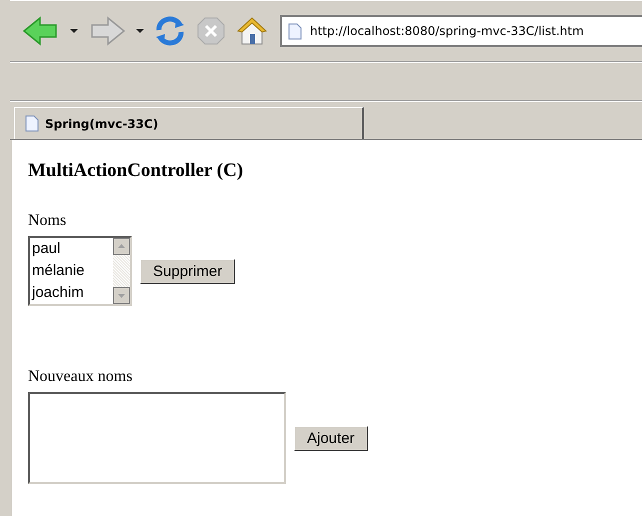  What do you see at coordinates (72, 249) in the screenshot?
I see `list-option: paul` at bounding box center [72, 249].